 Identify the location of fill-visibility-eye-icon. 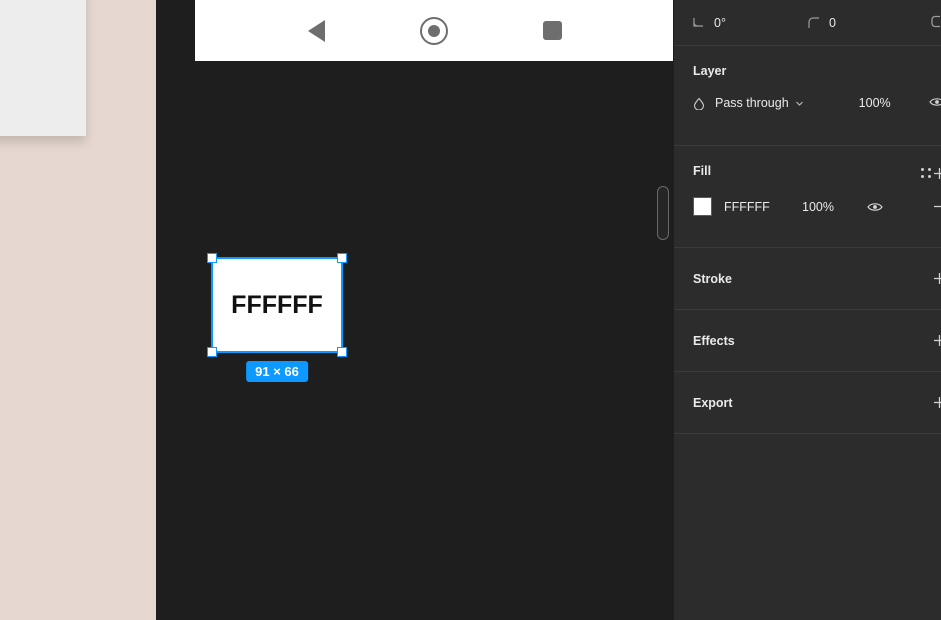
(875, 207).